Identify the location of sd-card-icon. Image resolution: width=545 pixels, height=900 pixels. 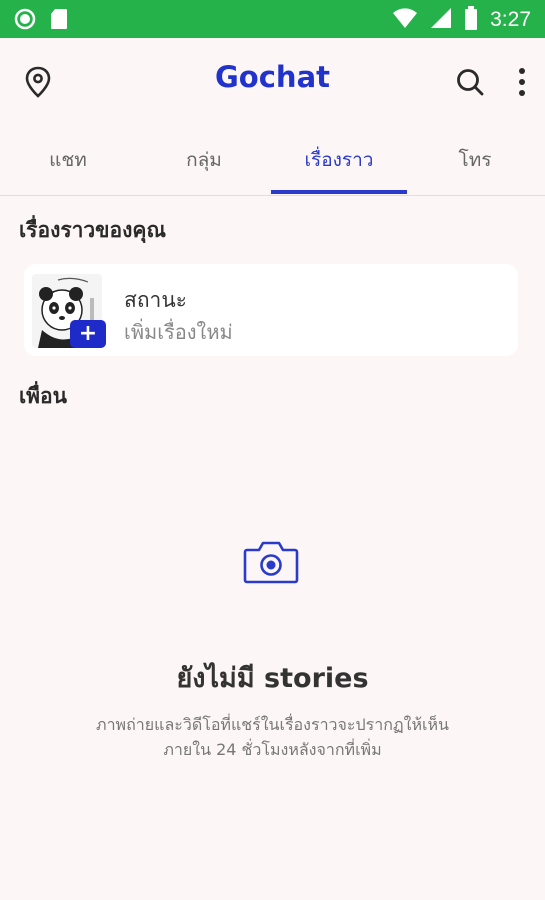
(59, 21).